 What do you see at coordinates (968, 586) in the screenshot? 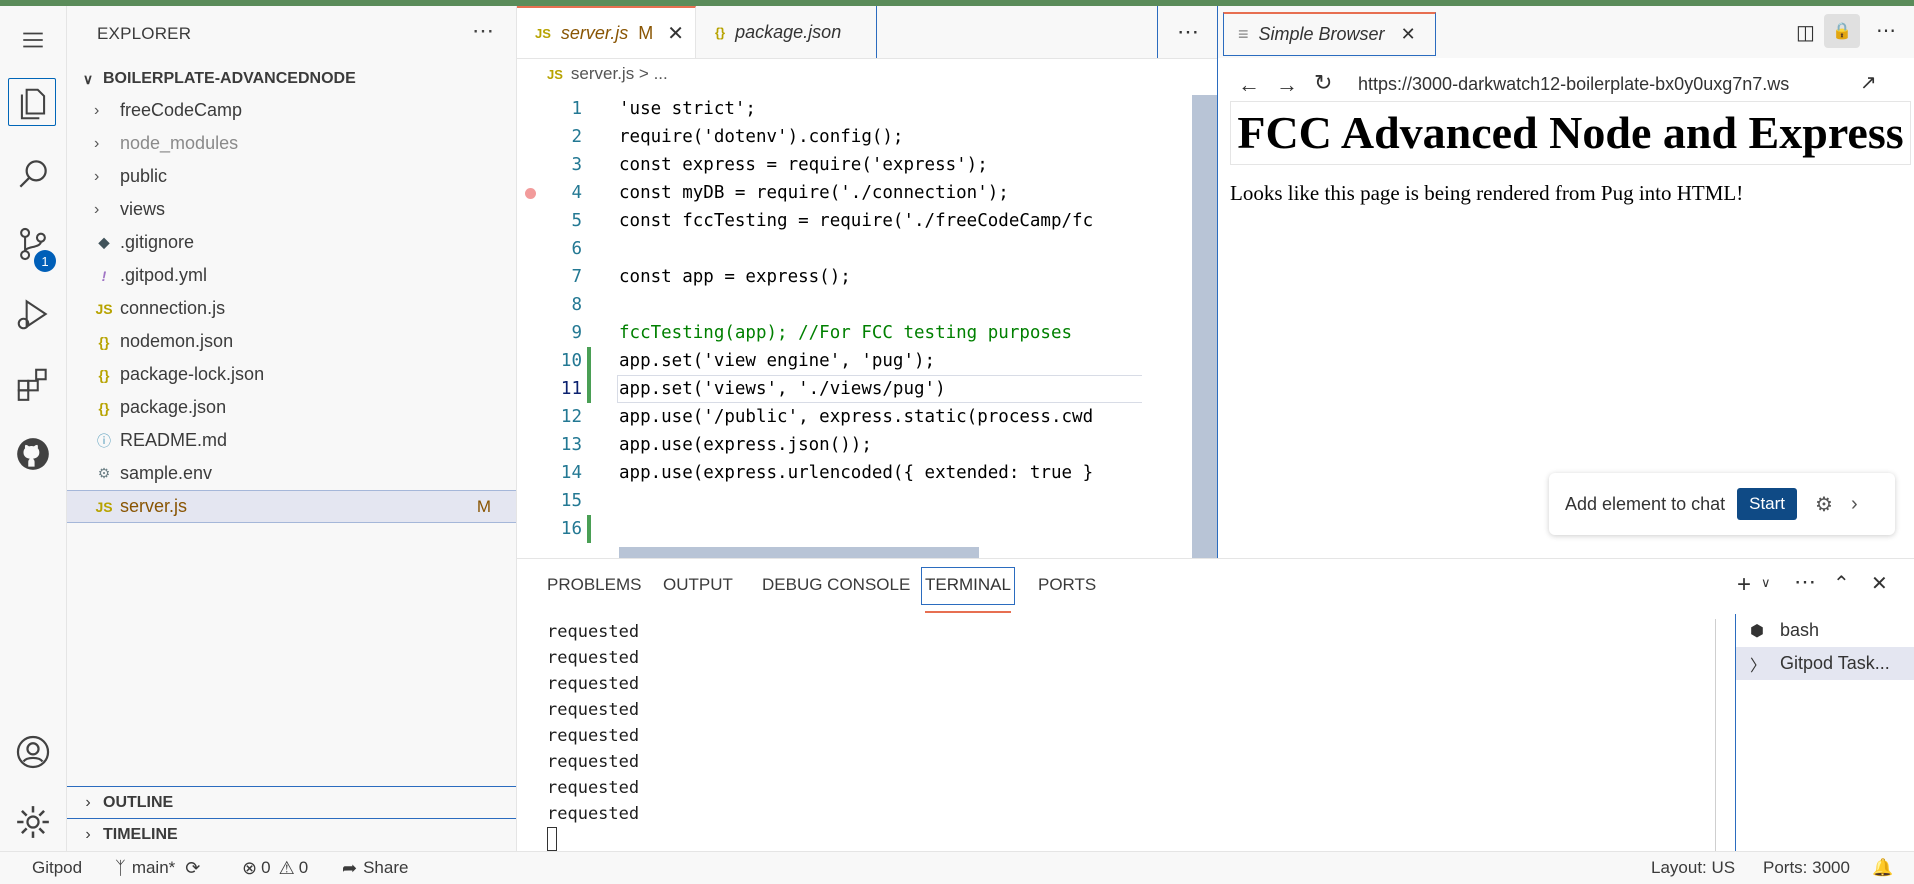
I see `tab-terminal: TERMINAL` at bounding box center [968, 586].